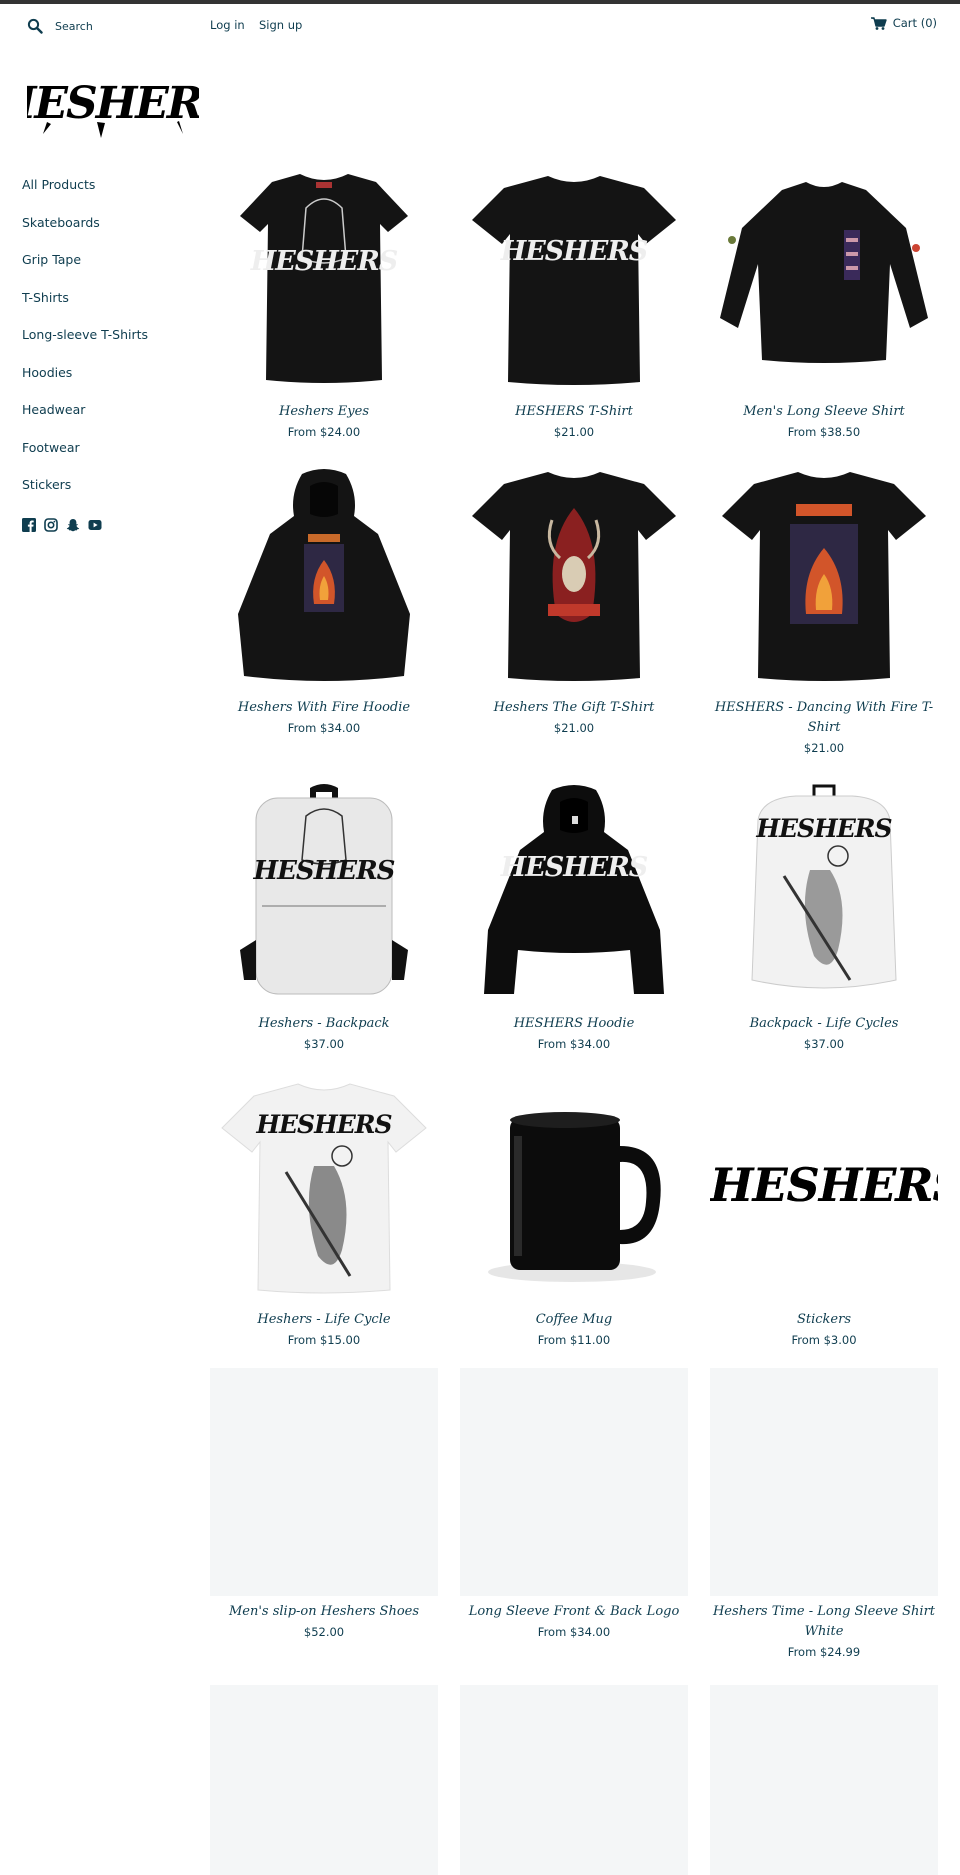 The width and height of the screenshot is (960, 1875). Describe the element at coordinates (107, 454) in the screenshot. I see `sidebar-item-footwear: Footwear` at that location.